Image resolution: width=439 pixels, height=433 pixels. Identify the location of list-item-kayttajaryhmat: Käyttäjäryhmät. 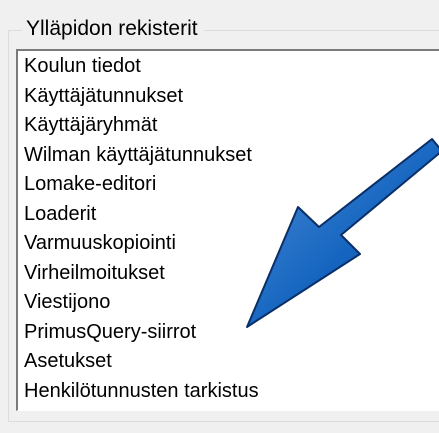
(231, 126).